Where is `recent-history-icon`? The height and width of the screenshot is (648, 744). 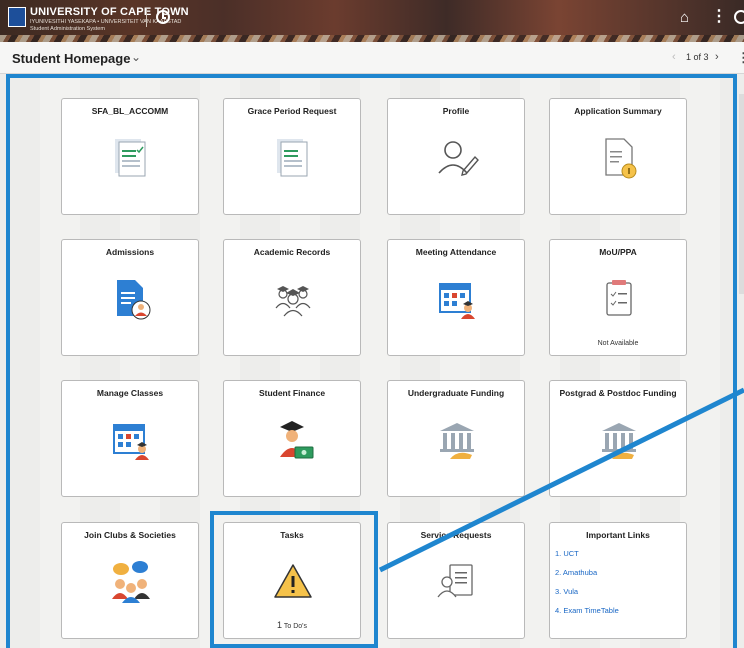
recent-history-icon is located at coordinates (163, 17).